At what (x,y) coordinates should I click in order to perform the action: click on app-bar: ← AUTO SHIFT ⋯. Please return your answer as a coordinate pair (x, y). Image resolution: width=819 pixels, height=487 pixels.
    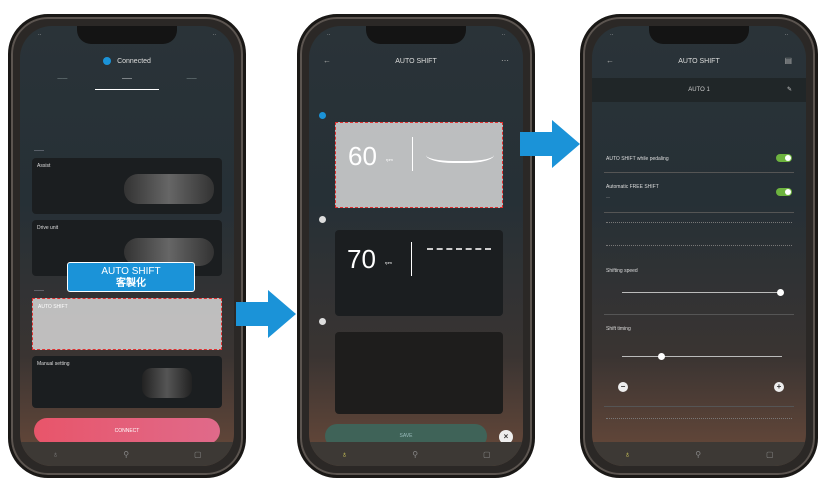
    Looking at the image, I should click on (416, 61).